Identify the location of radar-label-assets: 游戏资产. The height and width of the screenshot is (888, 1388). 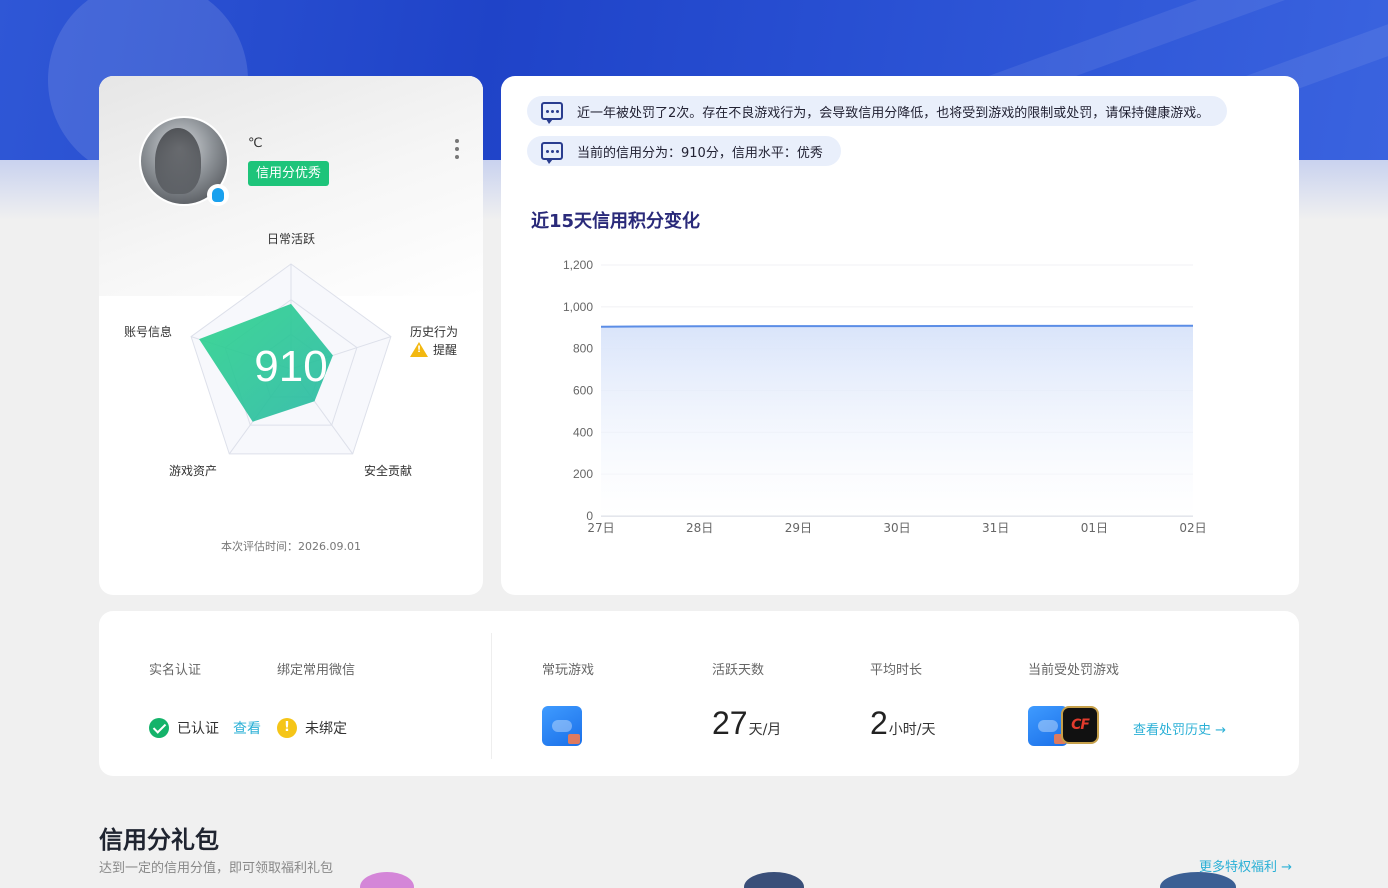
(193, 471).